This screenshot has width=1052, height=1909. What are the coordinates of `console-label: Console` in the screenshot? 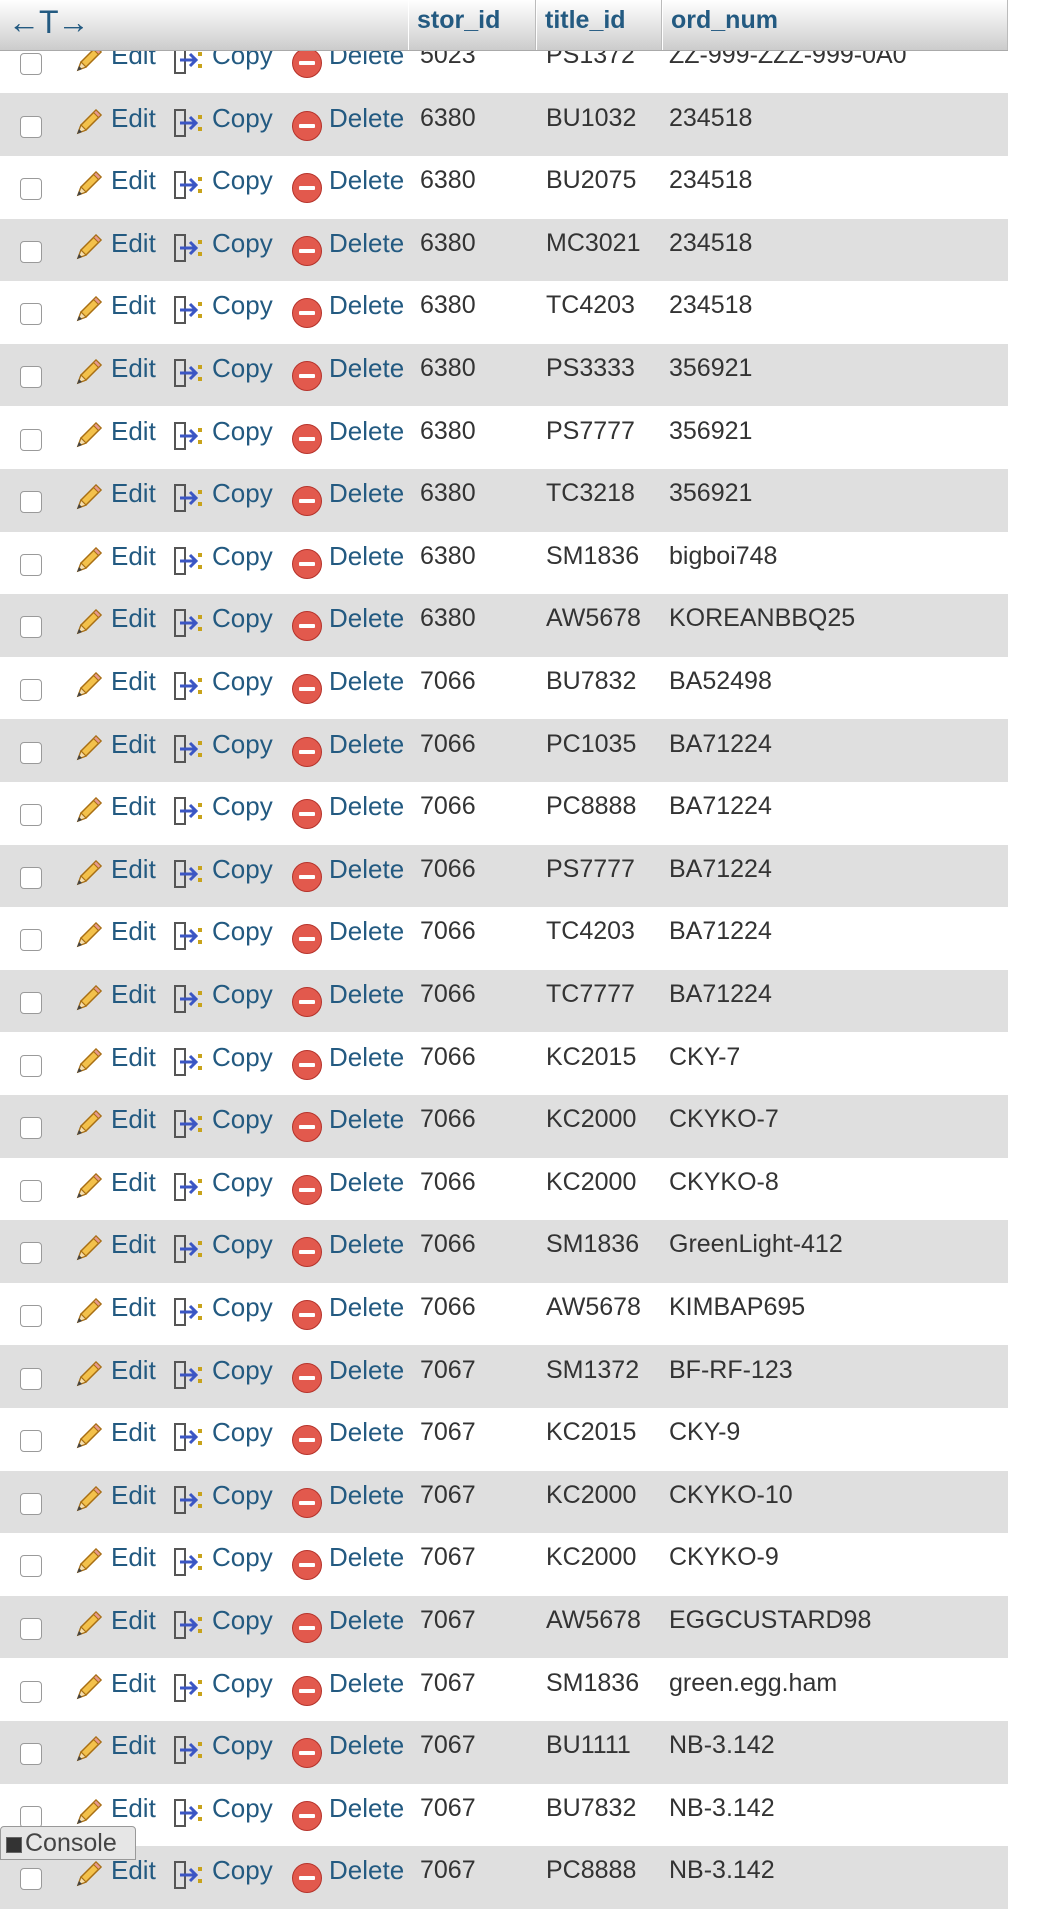 It's located at (71, 1843).